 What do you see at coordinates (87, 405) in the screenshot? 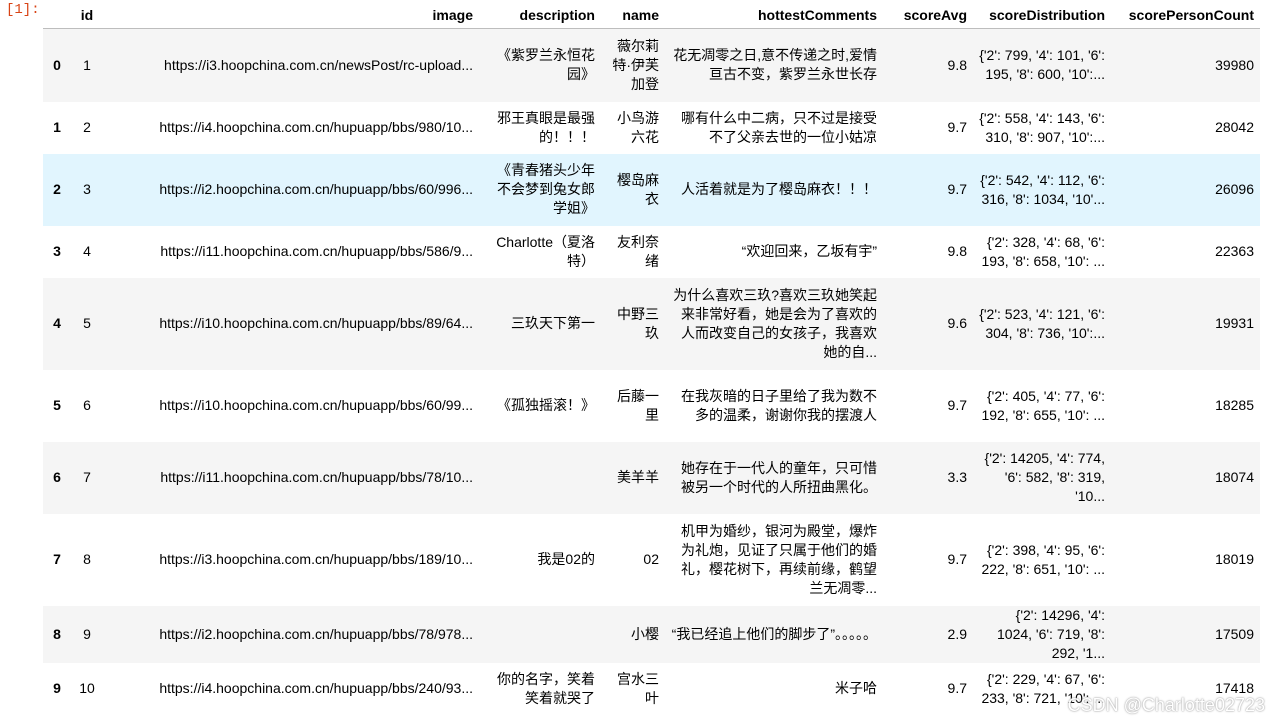
I see `cell-id: 6` at bounding box center [87, 405].